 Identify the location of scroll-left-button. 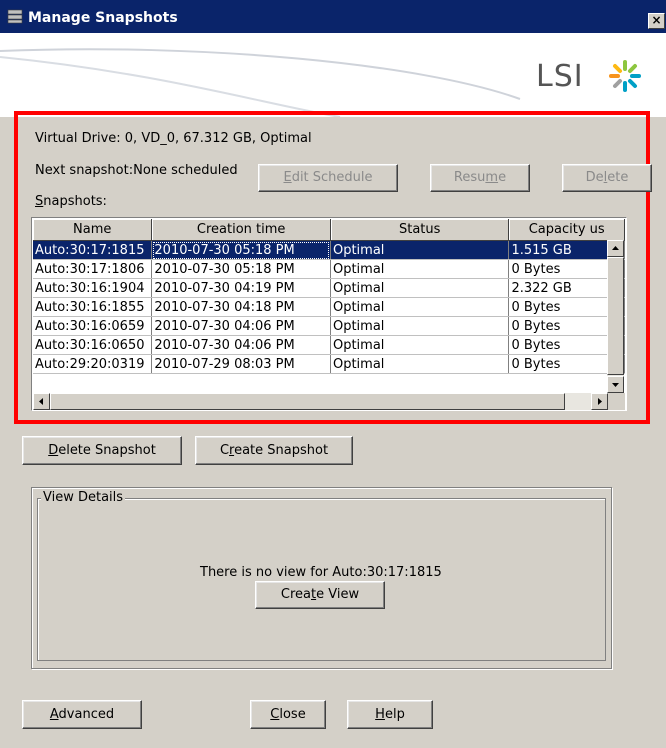
(41, 401).